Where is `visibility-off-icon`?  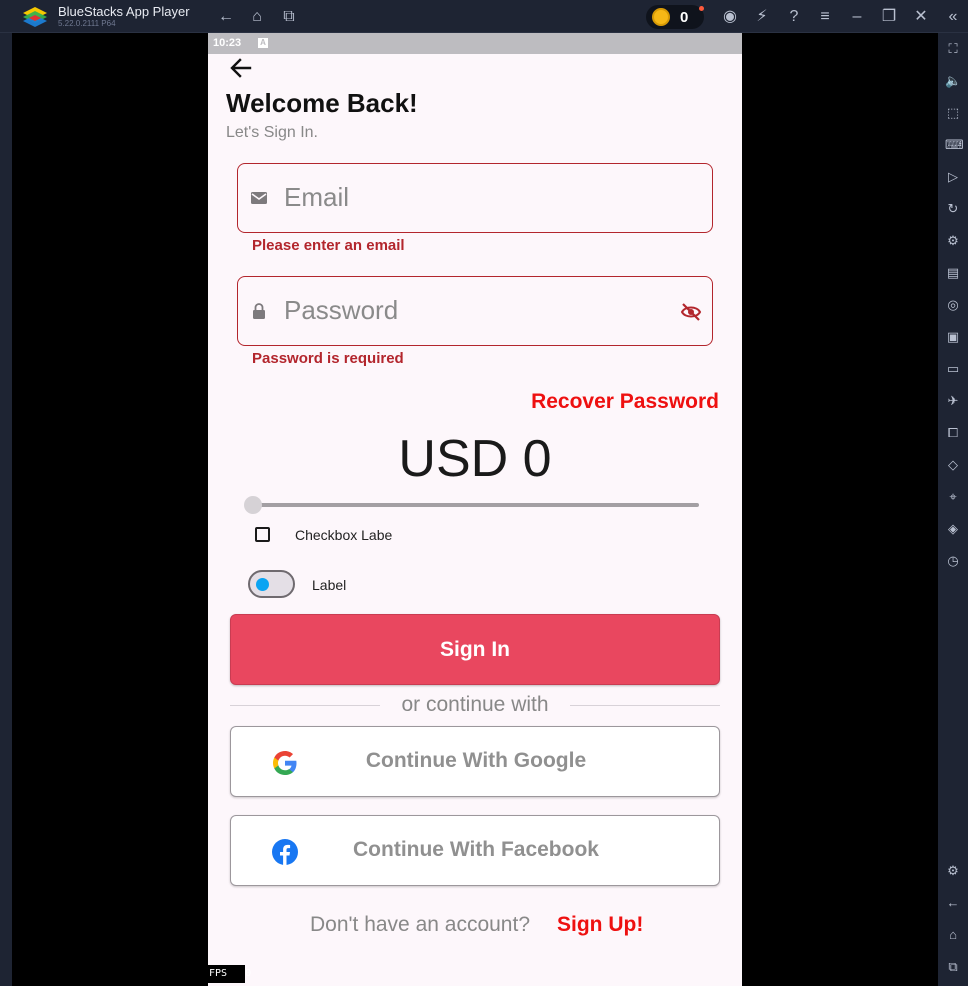
visibility-off-icon is located at coordinates (691, 312).